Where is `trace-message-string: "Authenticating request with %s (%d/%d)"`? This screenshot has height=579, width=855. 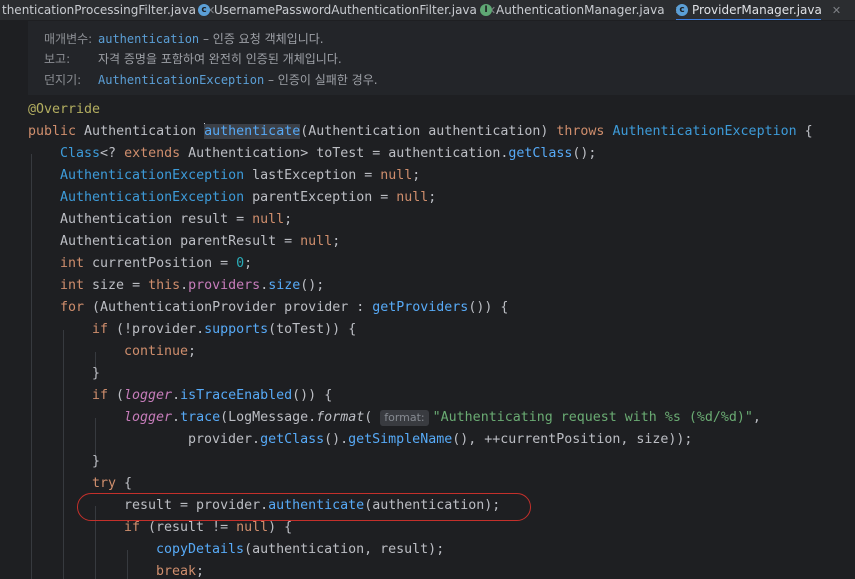 trace-message-string: "Authenticating request with %s (%d/%d)" is located at coordinates (592, 417).